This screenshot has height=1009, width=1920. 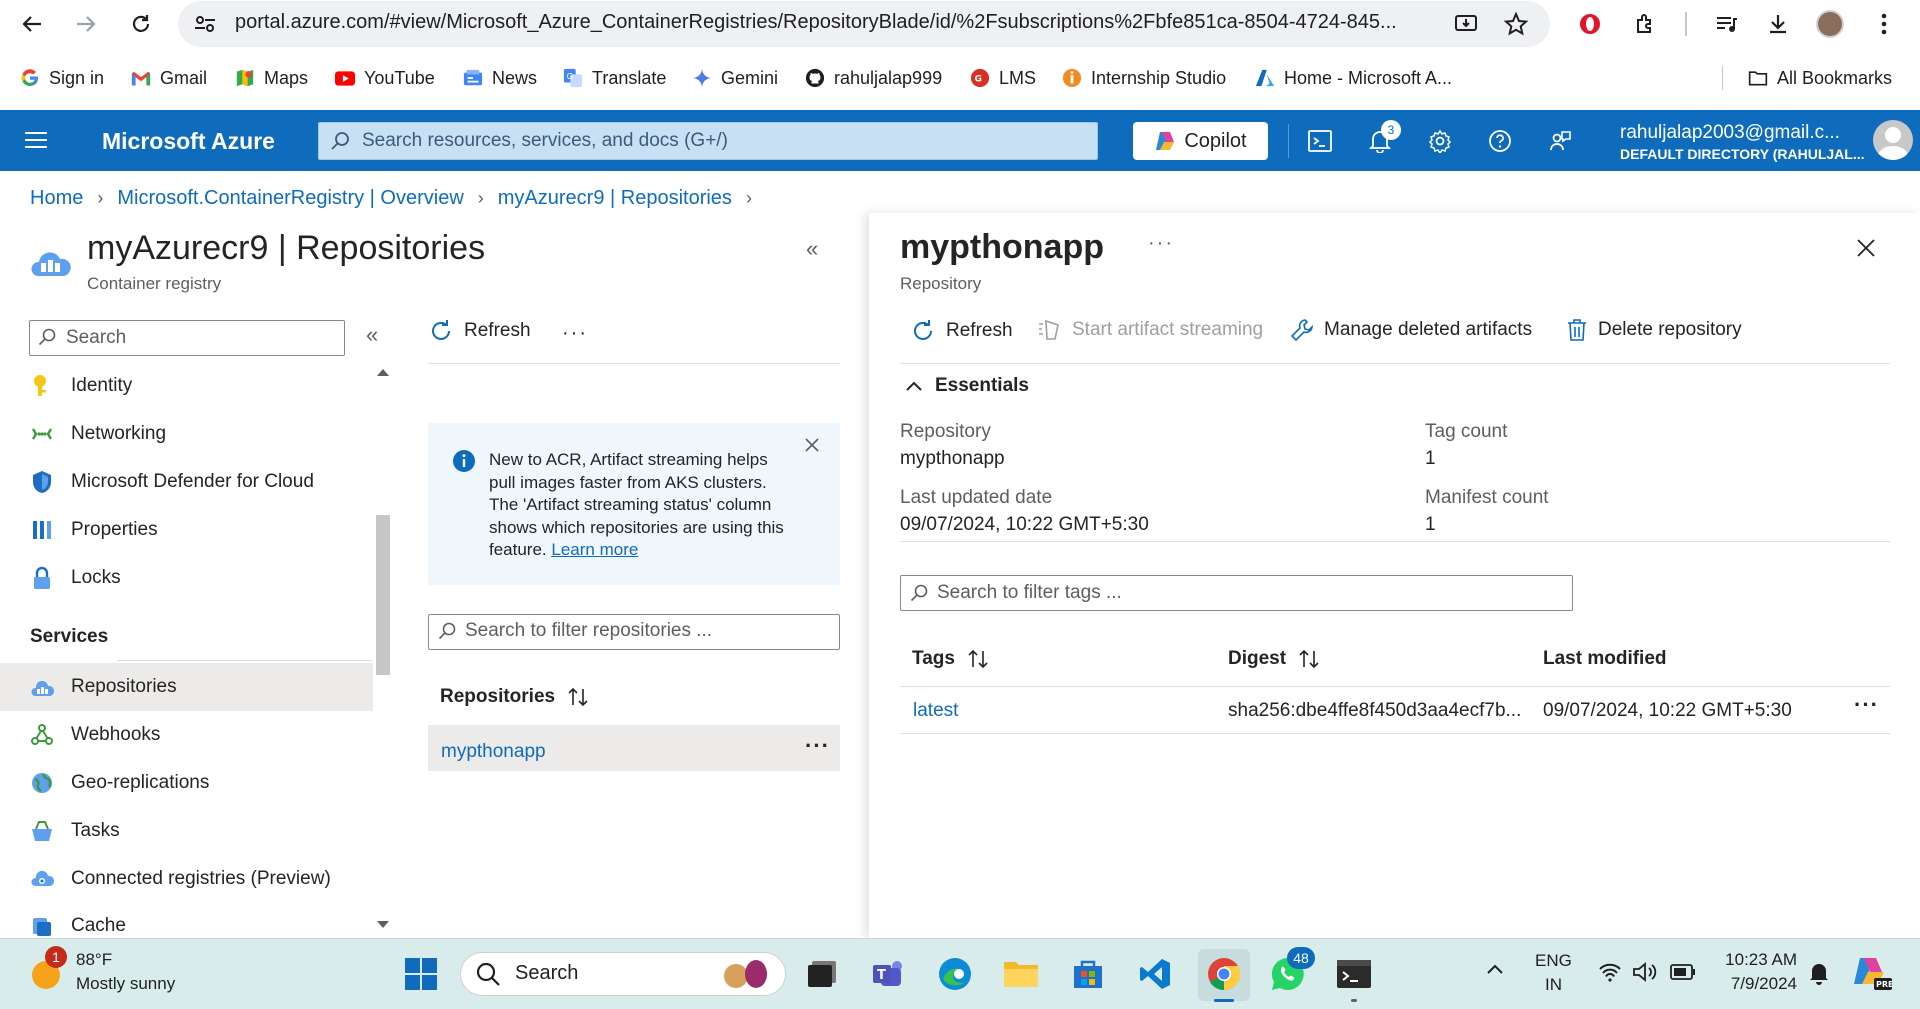 I want to click on edge-icon, so click(x=955, y=974).